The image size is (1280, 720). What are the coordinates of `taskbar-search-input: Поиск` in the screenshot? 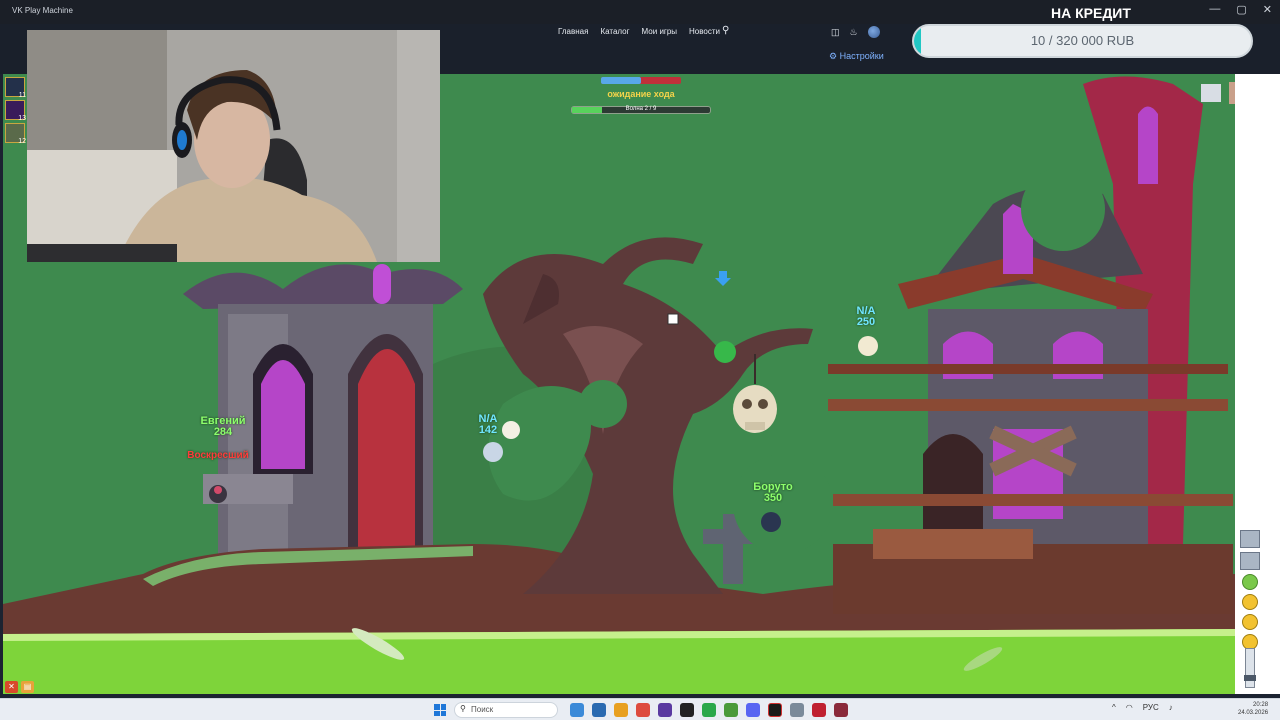 It's located at (506, 710).